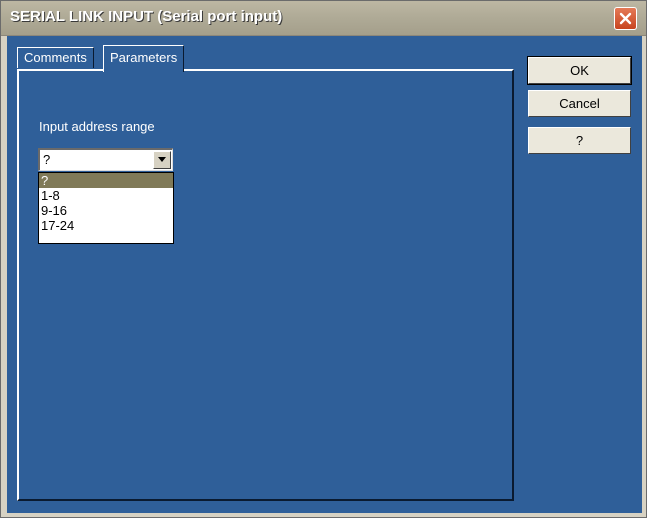 This screenshot has height=518, width=647. Describe the element at coordinates (47, 159) in the screenshot. I see `select-value: ?` at that location.